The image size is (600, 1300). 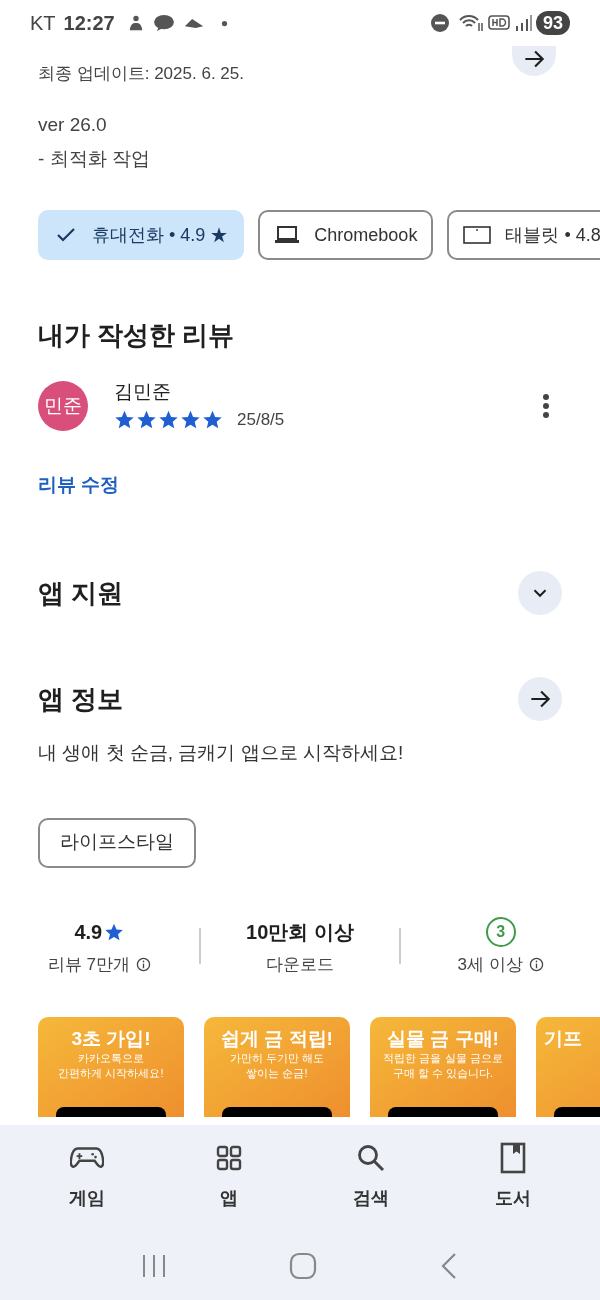 What do you see at coordinates (470, 23) in the screenshot?
I see `wifi-icon` at bounding box center [470, 23].